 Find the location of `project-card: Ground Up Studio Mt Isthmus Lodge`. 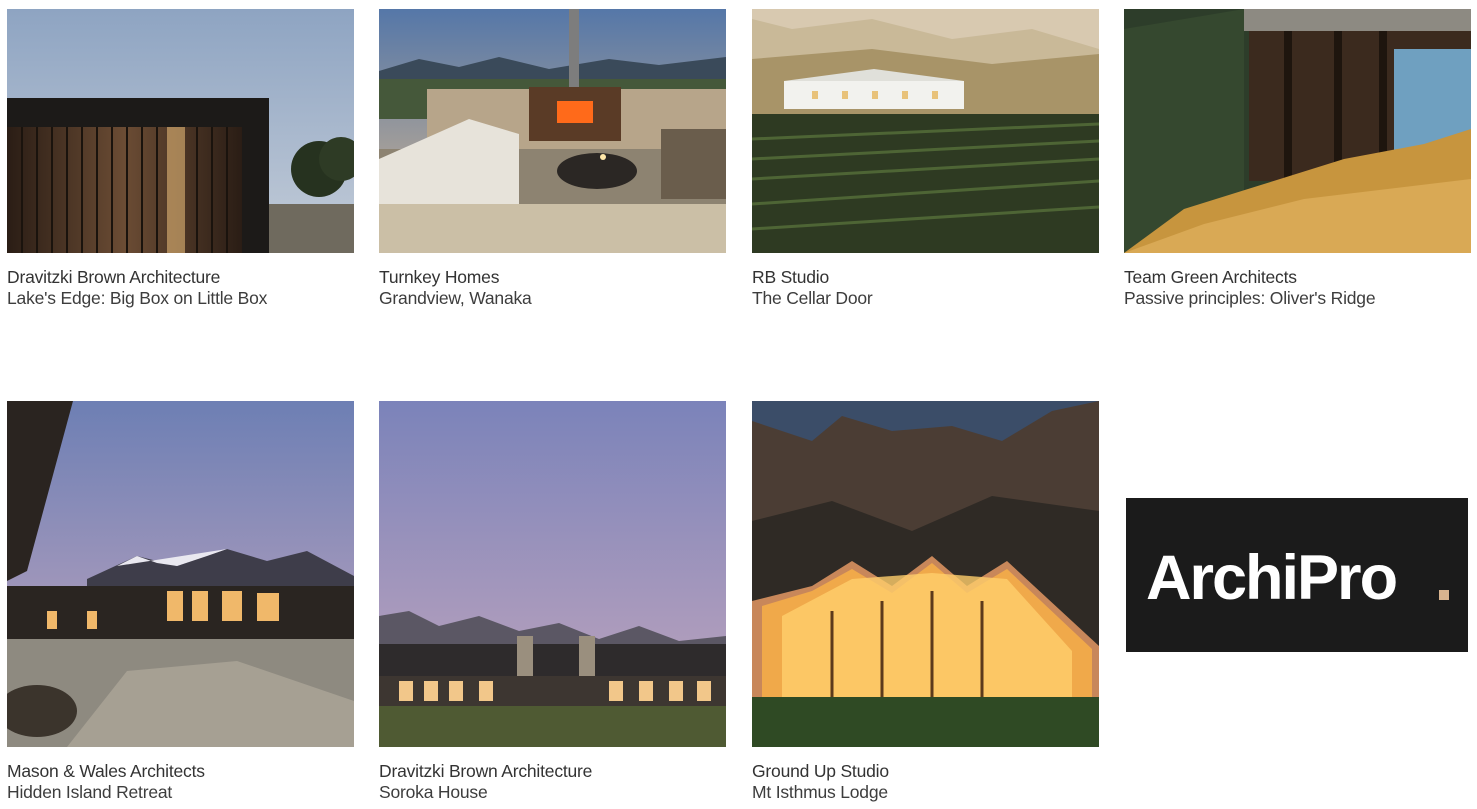

project-card: Ground Up Studio Mt Isthmus Lodge is located at coordinates (925, 602).